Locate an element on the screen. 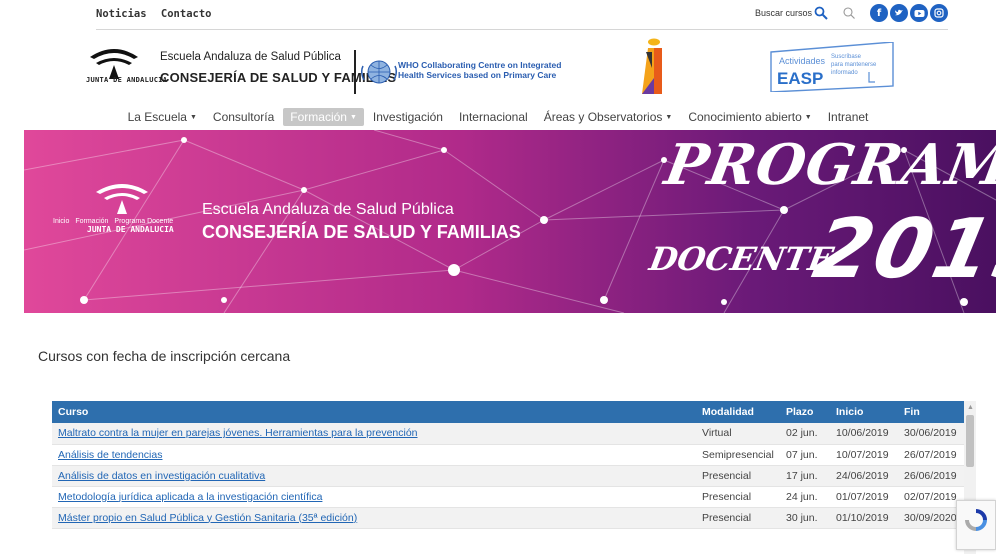 This screenshot has width=996, height=554. breadcrumb-programa-docente: Programa Docente is located at coordinates (144, 221).